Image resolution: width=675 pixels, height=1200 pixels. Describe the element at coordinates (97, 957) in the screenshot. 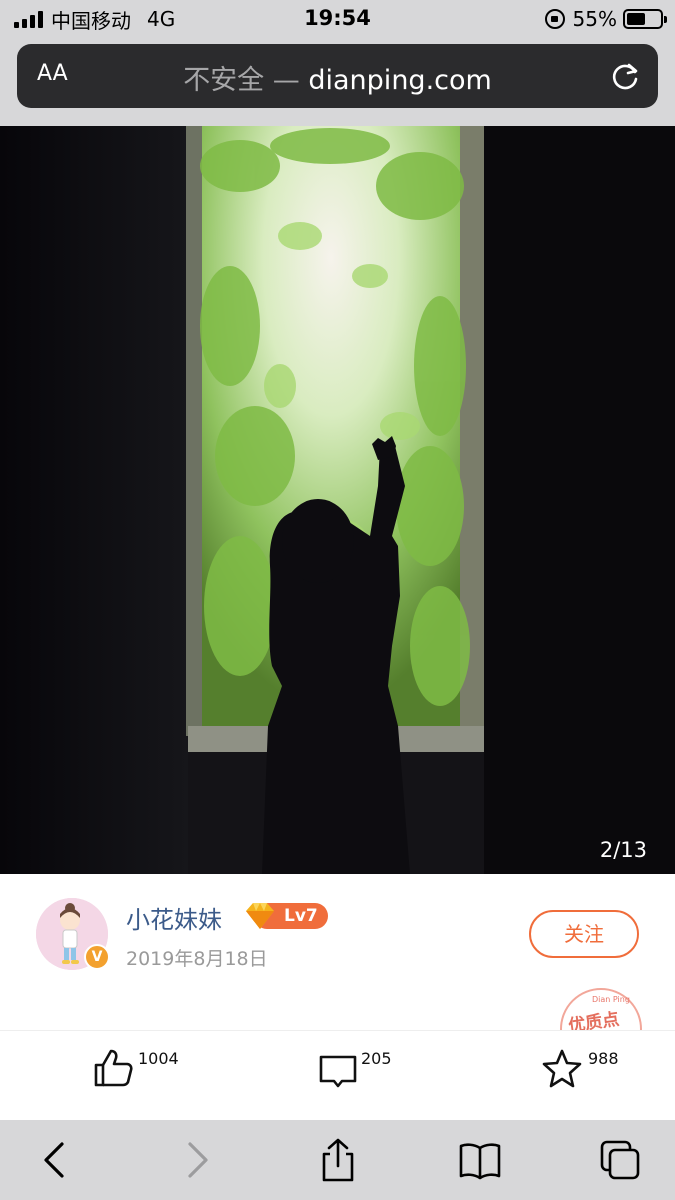

I see `verified-badge-icon: V` at that location.